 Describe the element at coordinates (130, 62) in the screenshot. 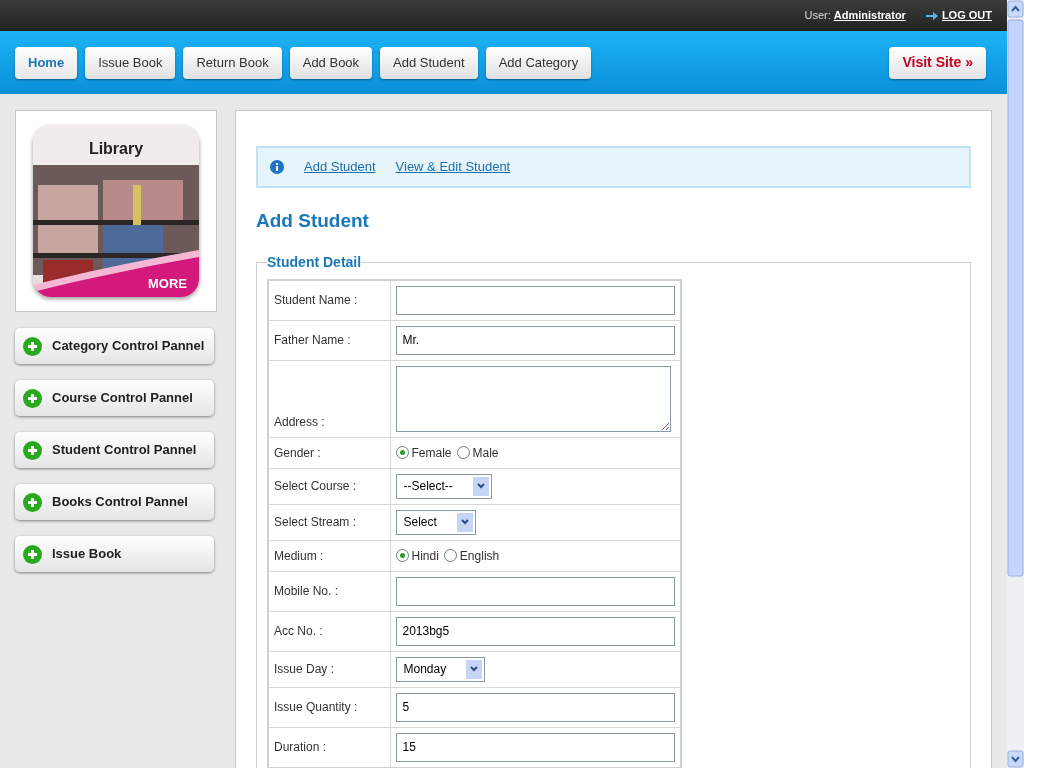

I see `nav-tab: Issue Book` at that location.